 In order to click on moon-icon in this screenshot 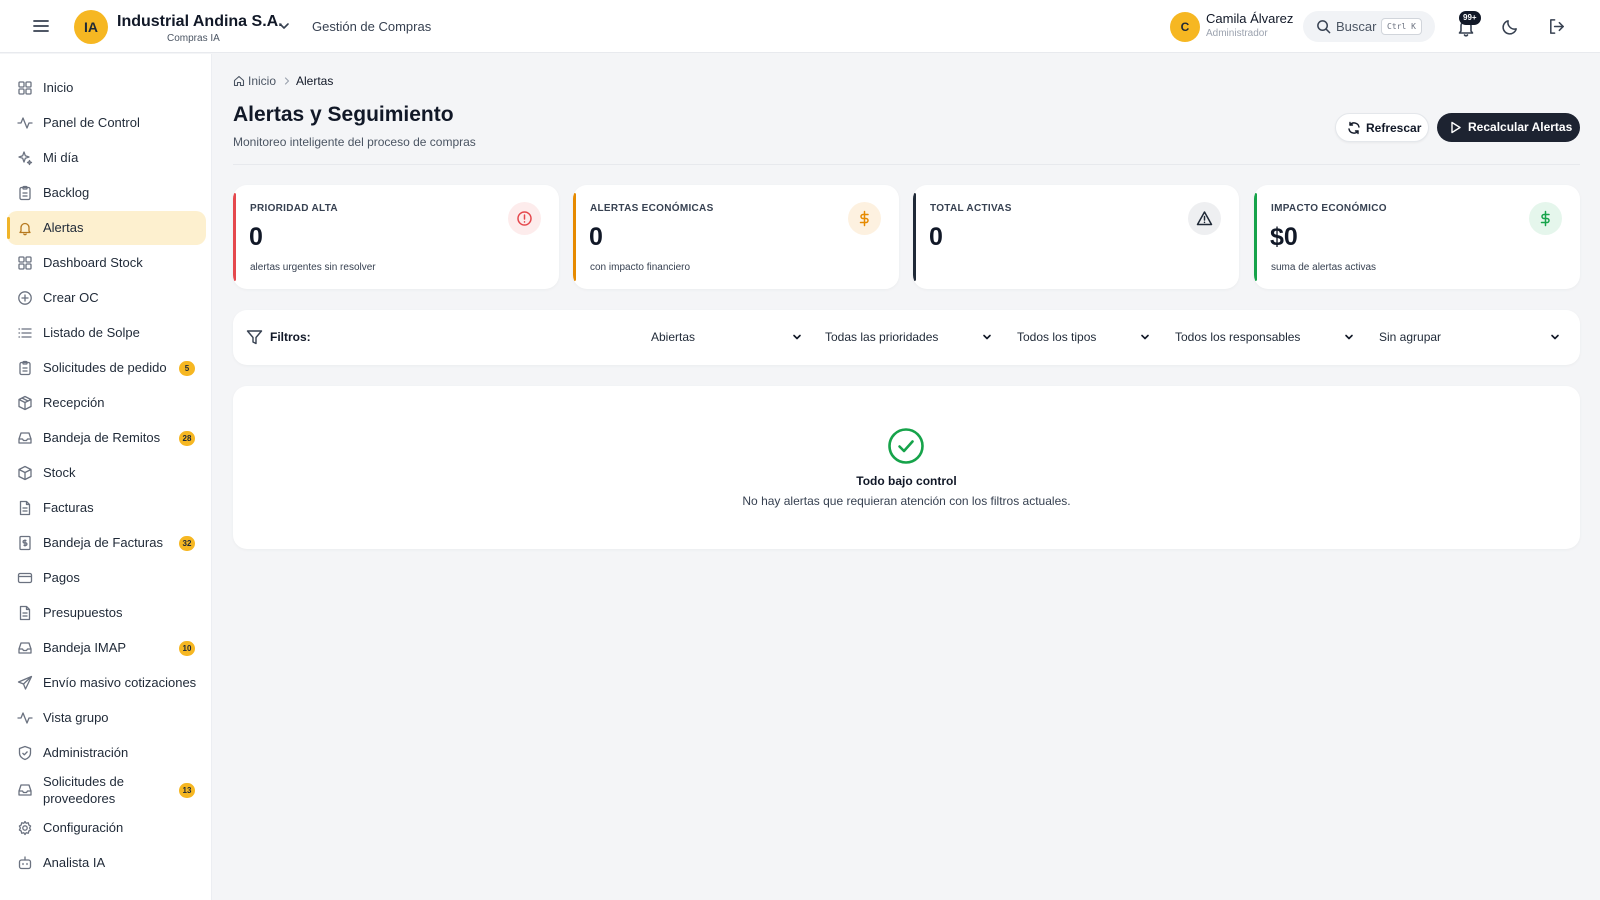, I will do `click(1510, 26)`.